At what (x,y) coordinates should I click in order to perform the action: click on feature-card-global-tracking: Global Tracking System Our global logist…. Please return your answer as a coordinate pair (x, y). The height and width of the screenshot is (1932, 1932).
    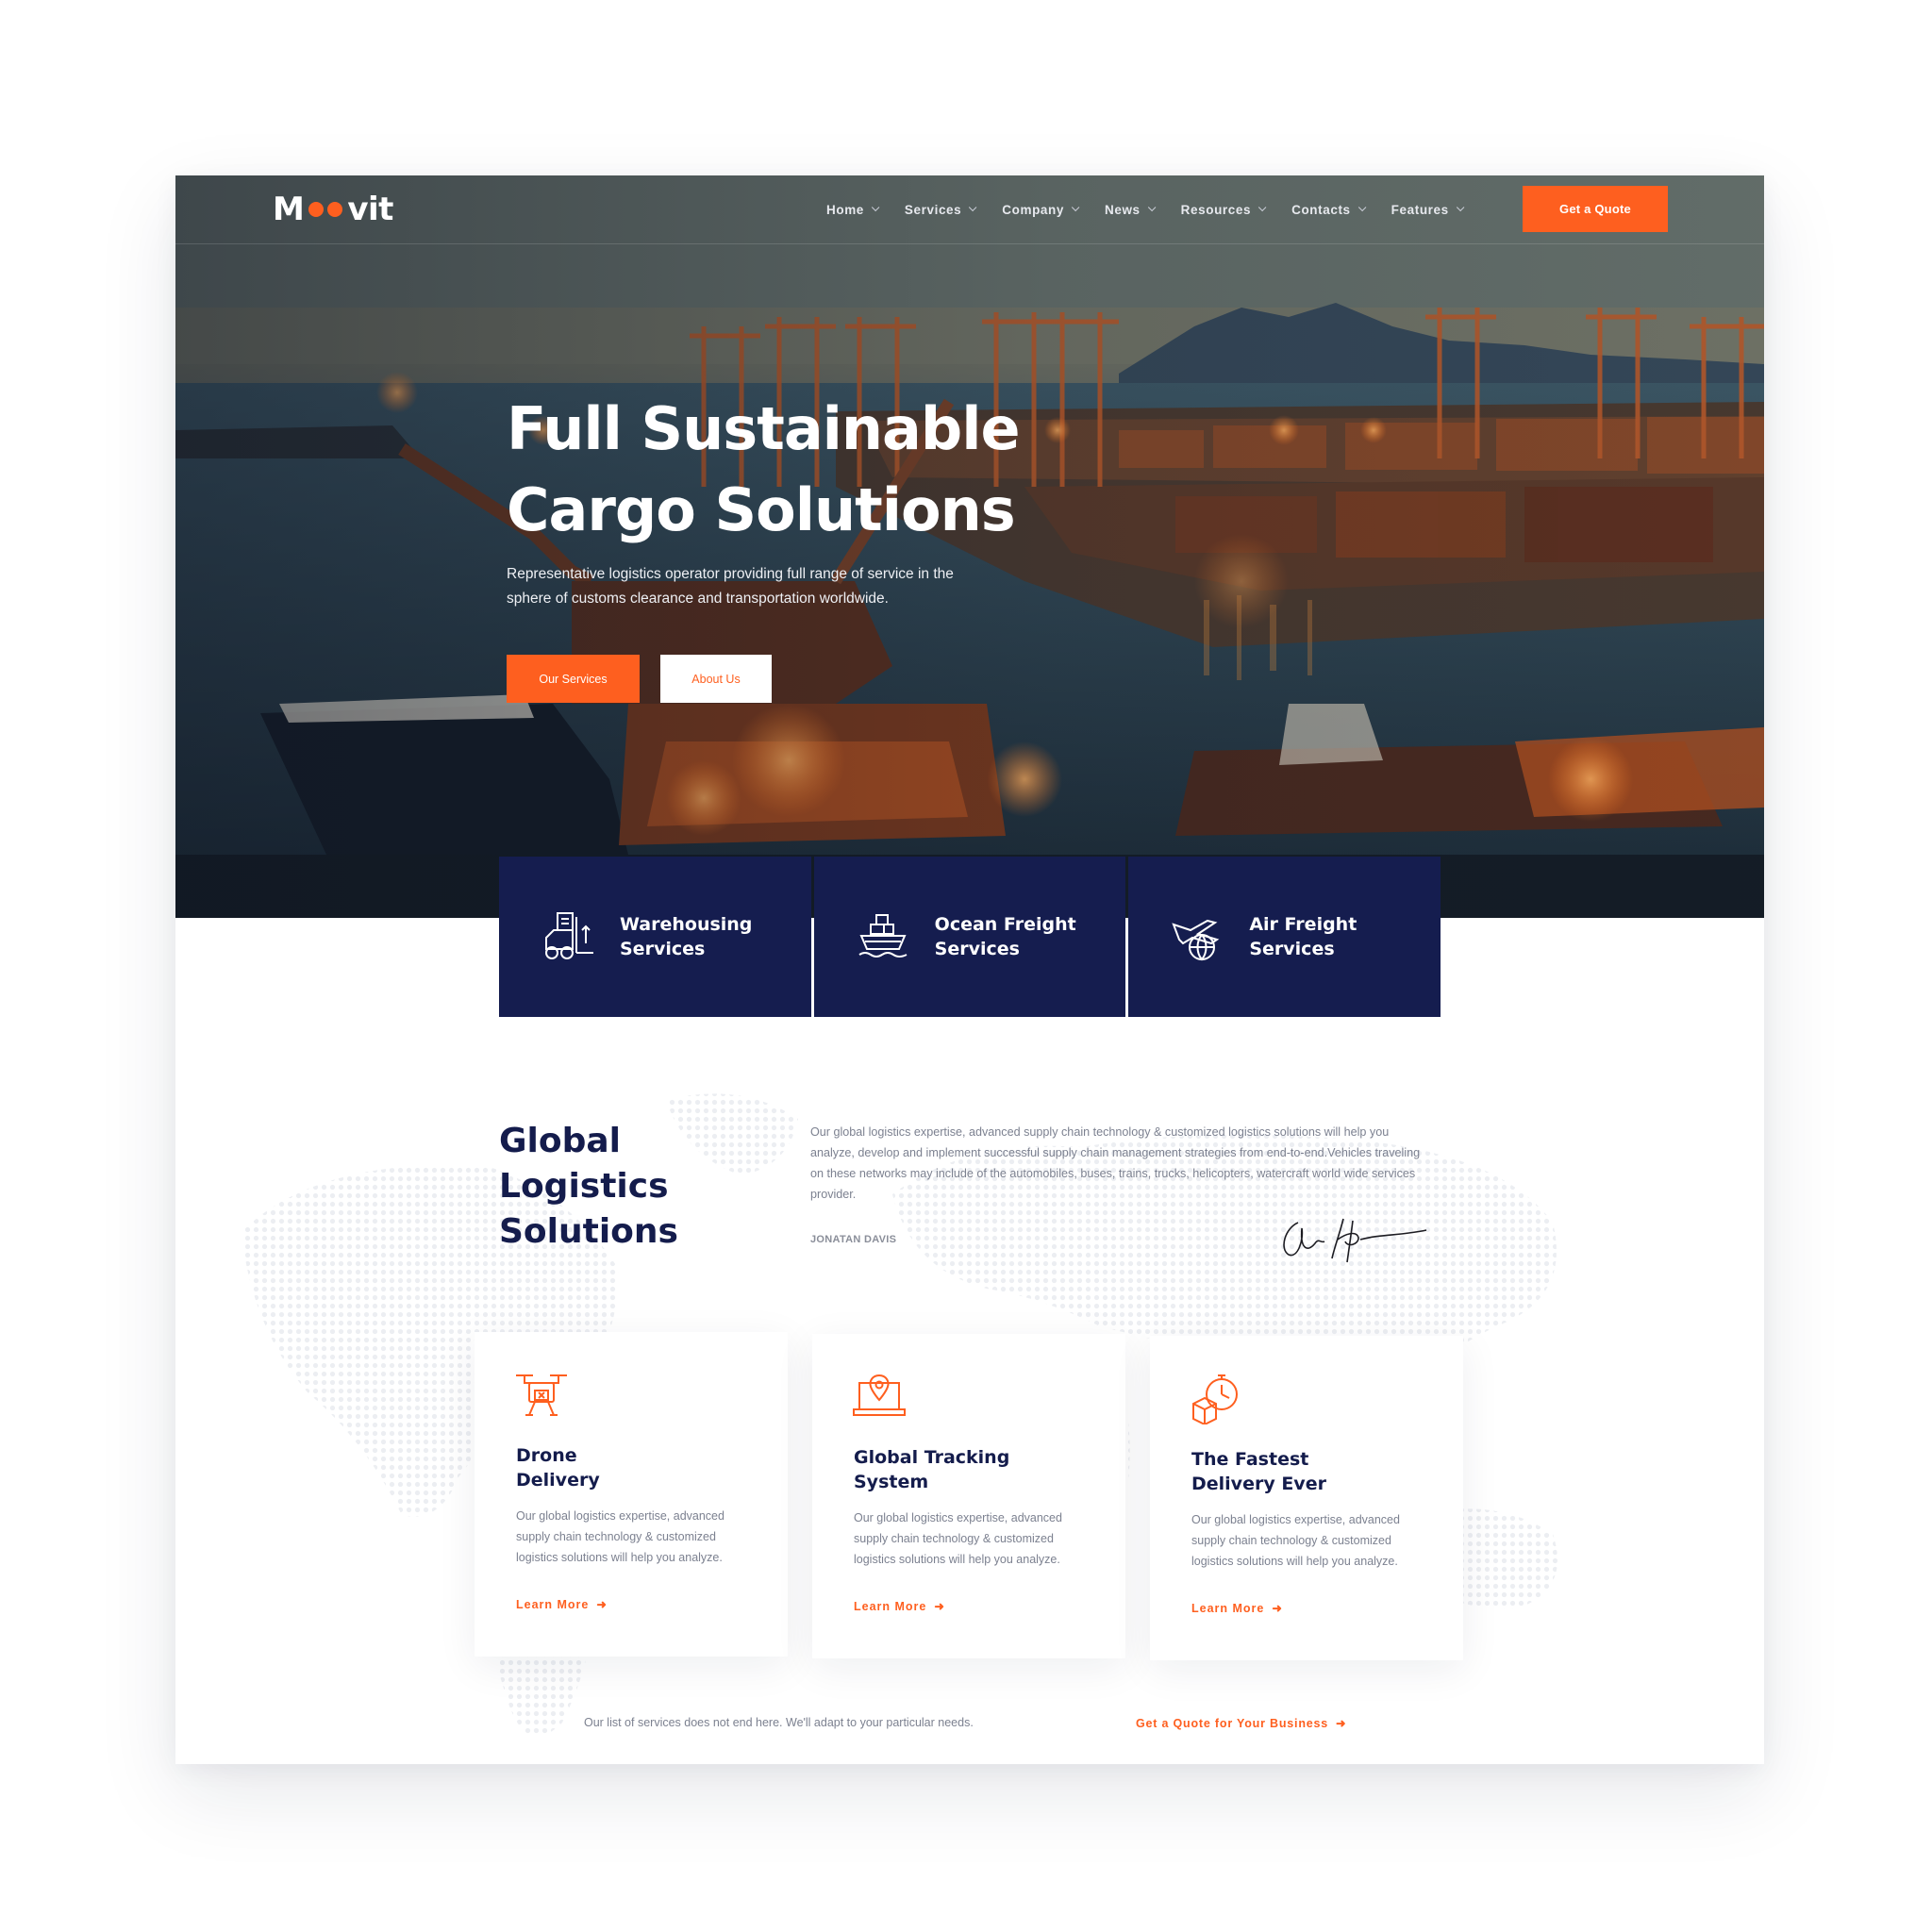
    Looking at the image, I should click on (969, 1496).